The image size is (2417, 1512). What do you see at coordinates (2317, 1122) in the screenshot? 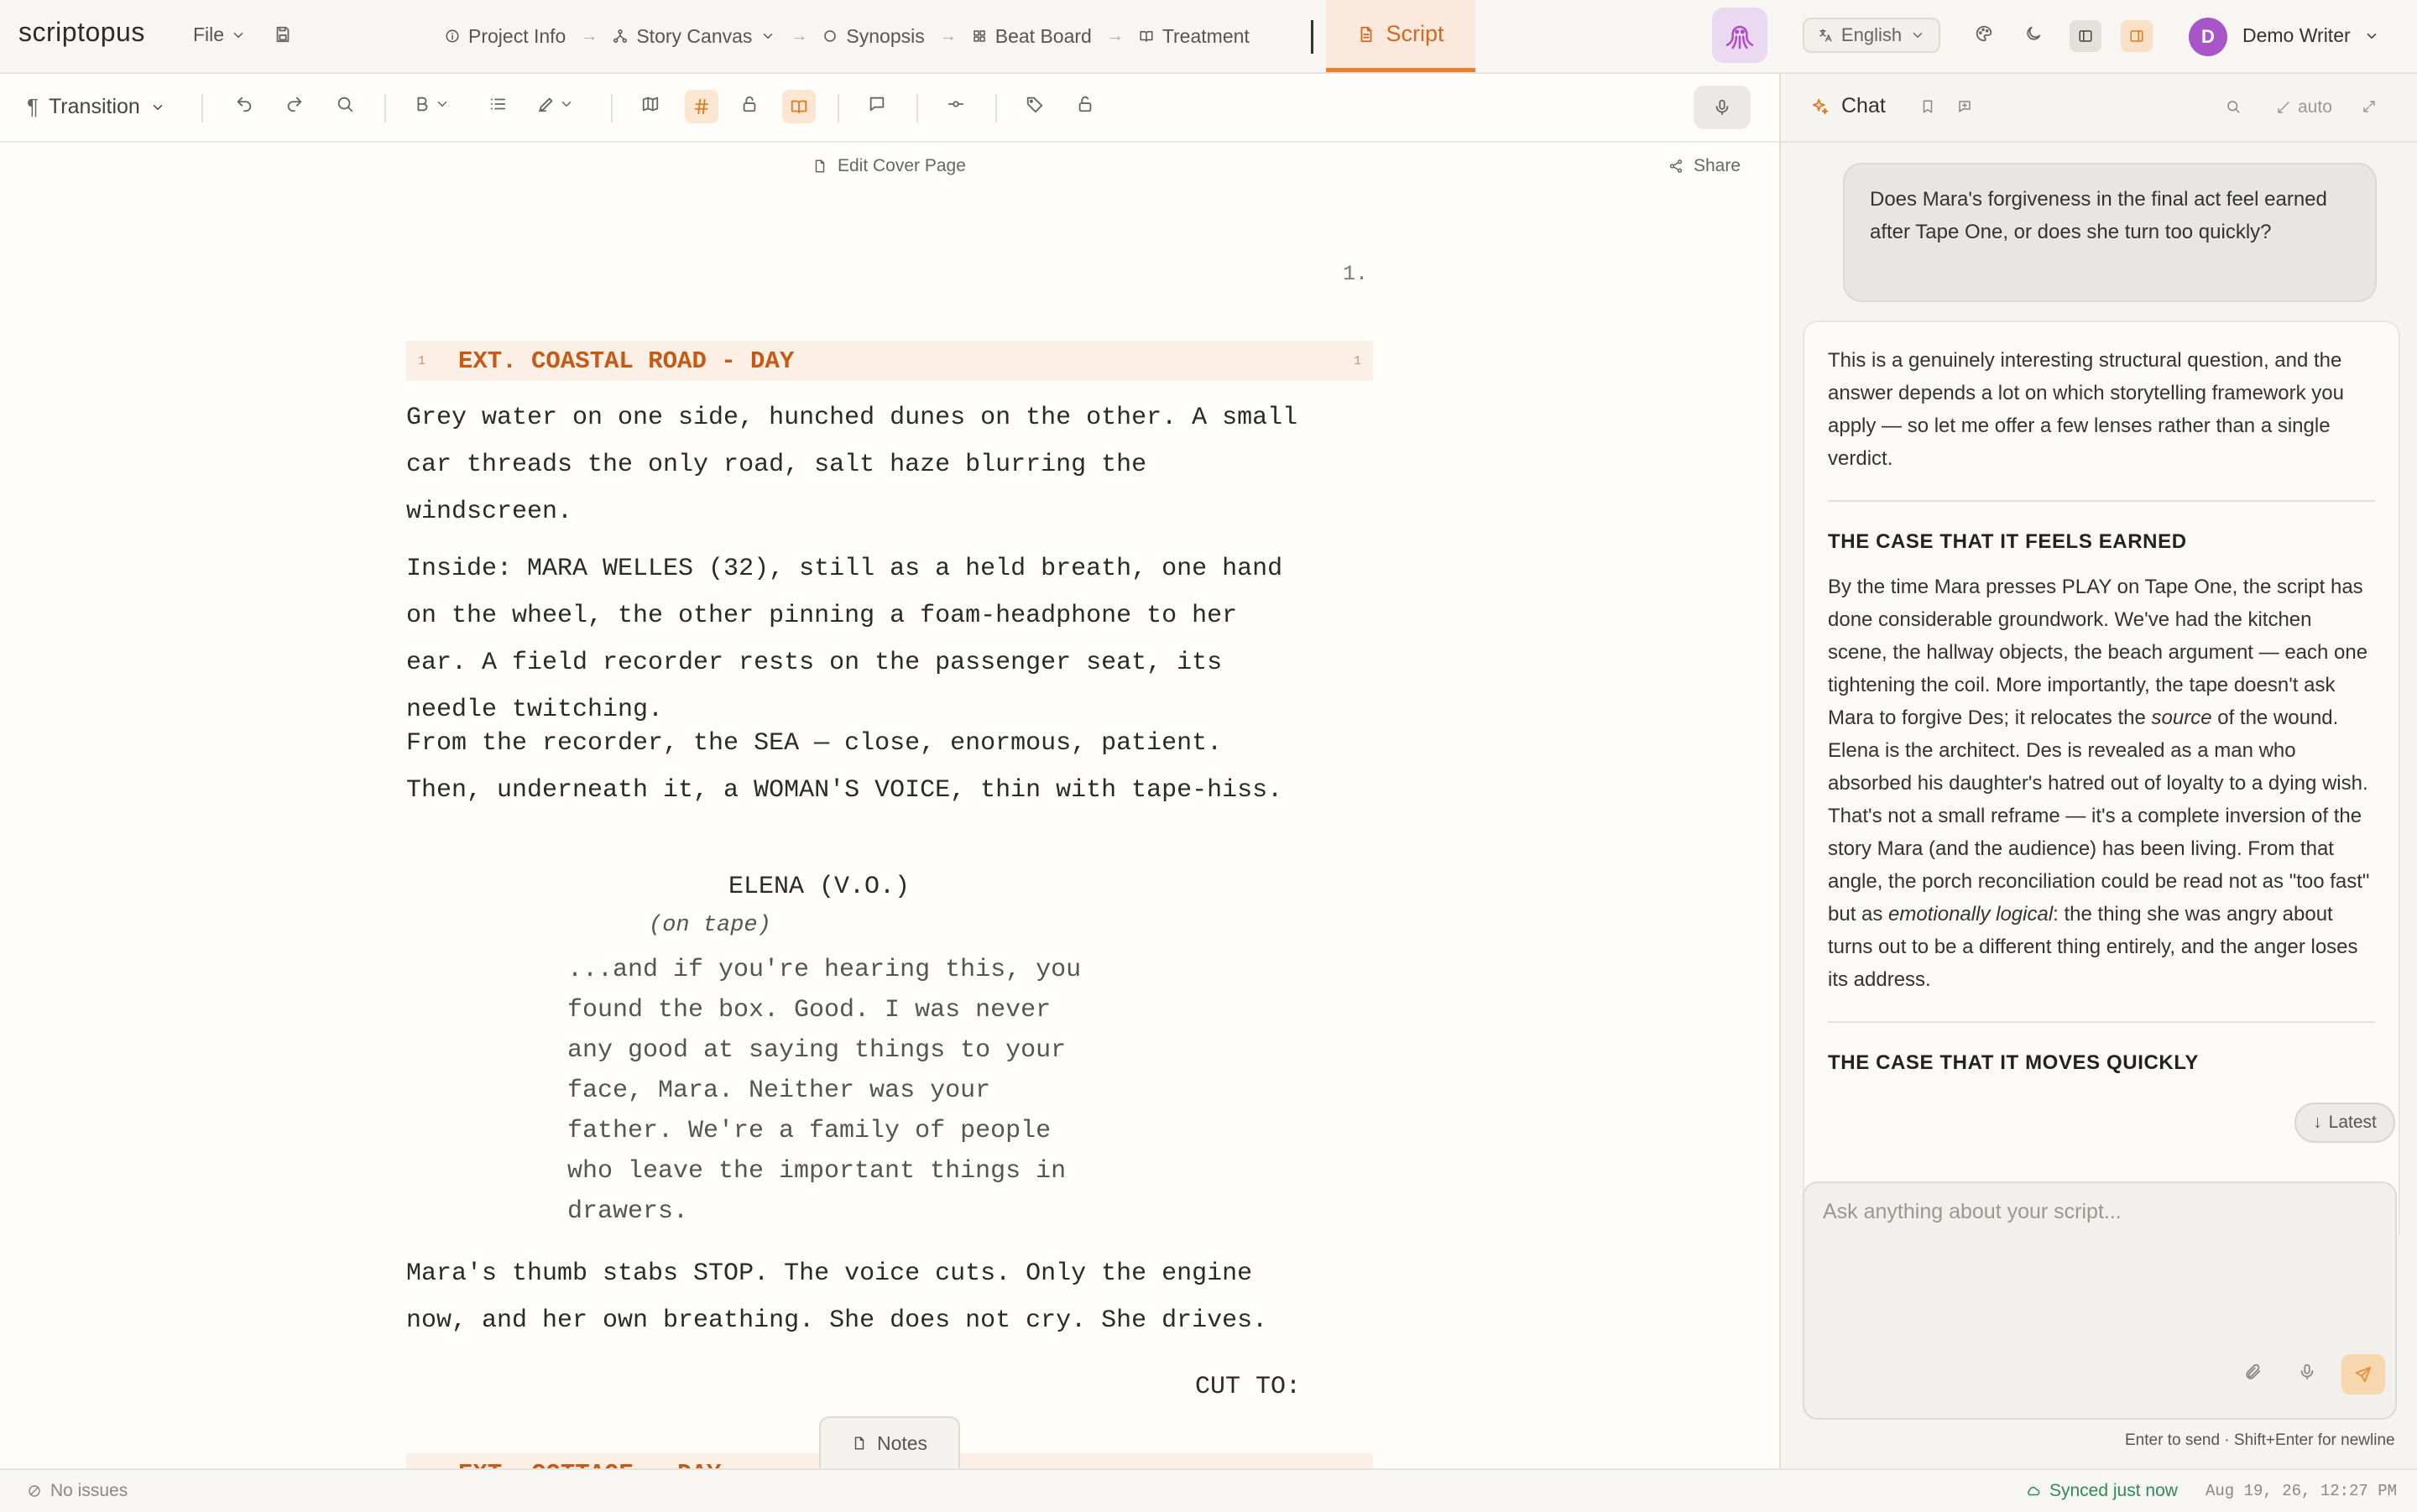
I see `arrow-down-icon: ↓` at bounding box center [2317, 1122].